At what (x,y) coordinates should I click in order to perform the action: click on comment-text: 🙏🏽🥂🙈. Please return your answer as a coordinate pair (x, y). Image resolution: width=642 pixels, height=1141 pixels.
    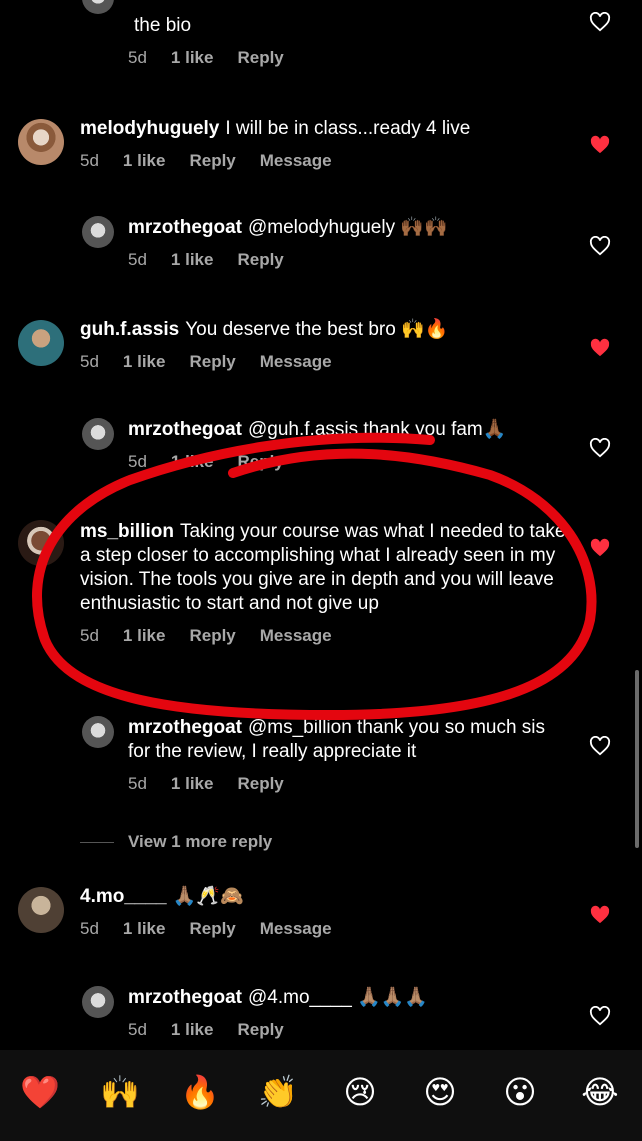
    Looking at the image, I should click on (208, 896).